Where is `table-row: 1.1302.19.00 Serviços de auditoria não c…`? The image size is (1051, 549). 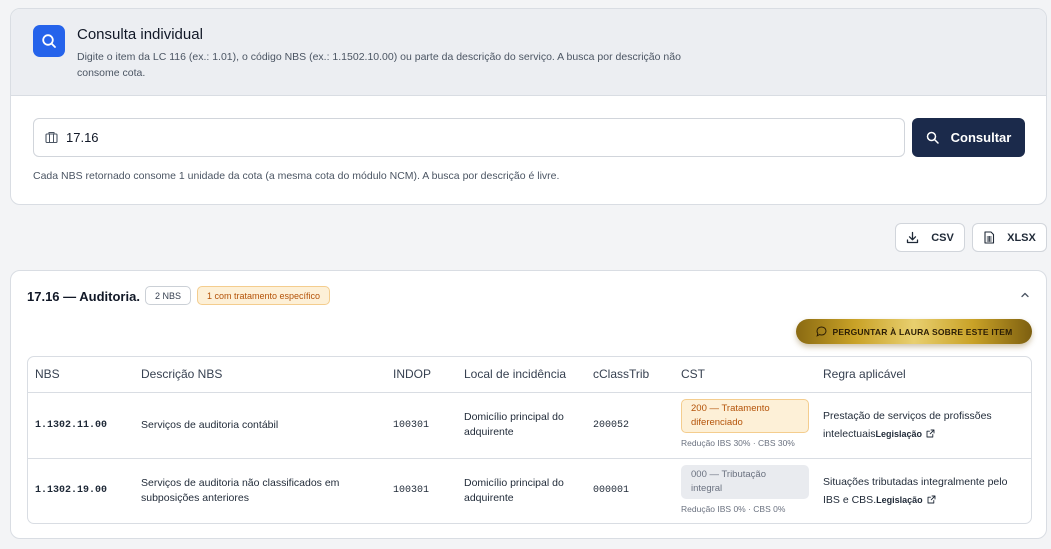
table-row: 1.1302.19.00 Serviços de auditoria não c… is located at coordinates (529, 490).